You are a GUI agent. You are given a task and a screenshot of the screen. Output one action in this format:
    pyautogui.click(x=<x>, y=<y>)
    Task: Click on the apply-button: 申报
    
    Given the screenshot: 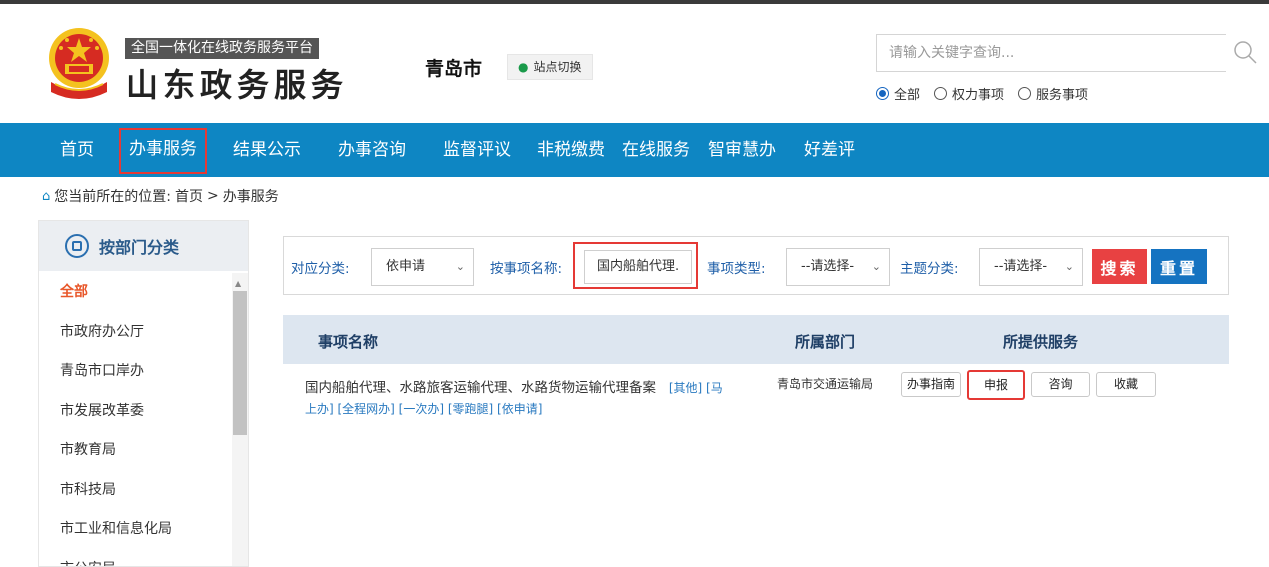 What is the action you would take?
    pyautogui.click(x=996, y=385)
    